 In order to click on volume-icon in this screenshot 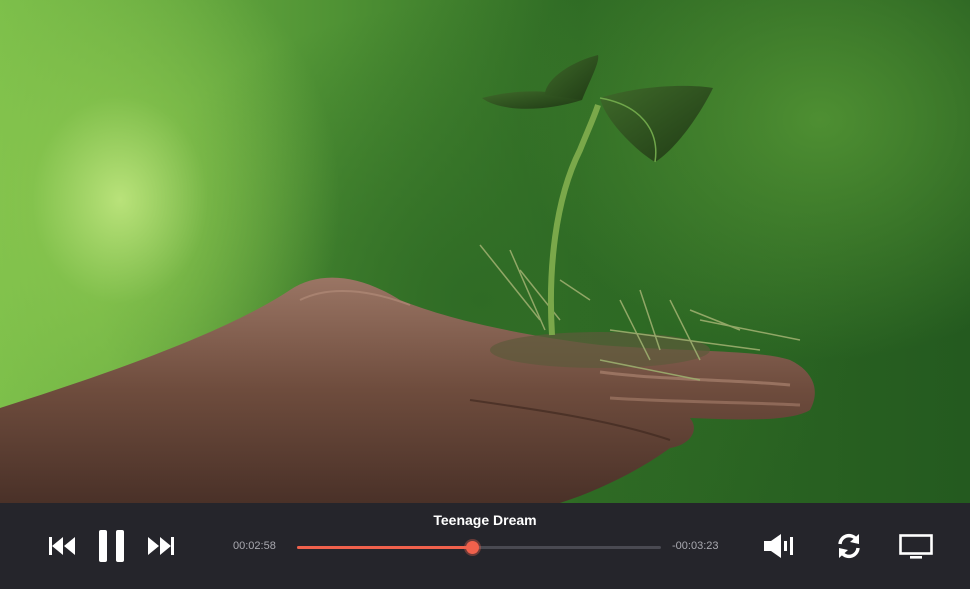, I will do `click(778, 546)`.